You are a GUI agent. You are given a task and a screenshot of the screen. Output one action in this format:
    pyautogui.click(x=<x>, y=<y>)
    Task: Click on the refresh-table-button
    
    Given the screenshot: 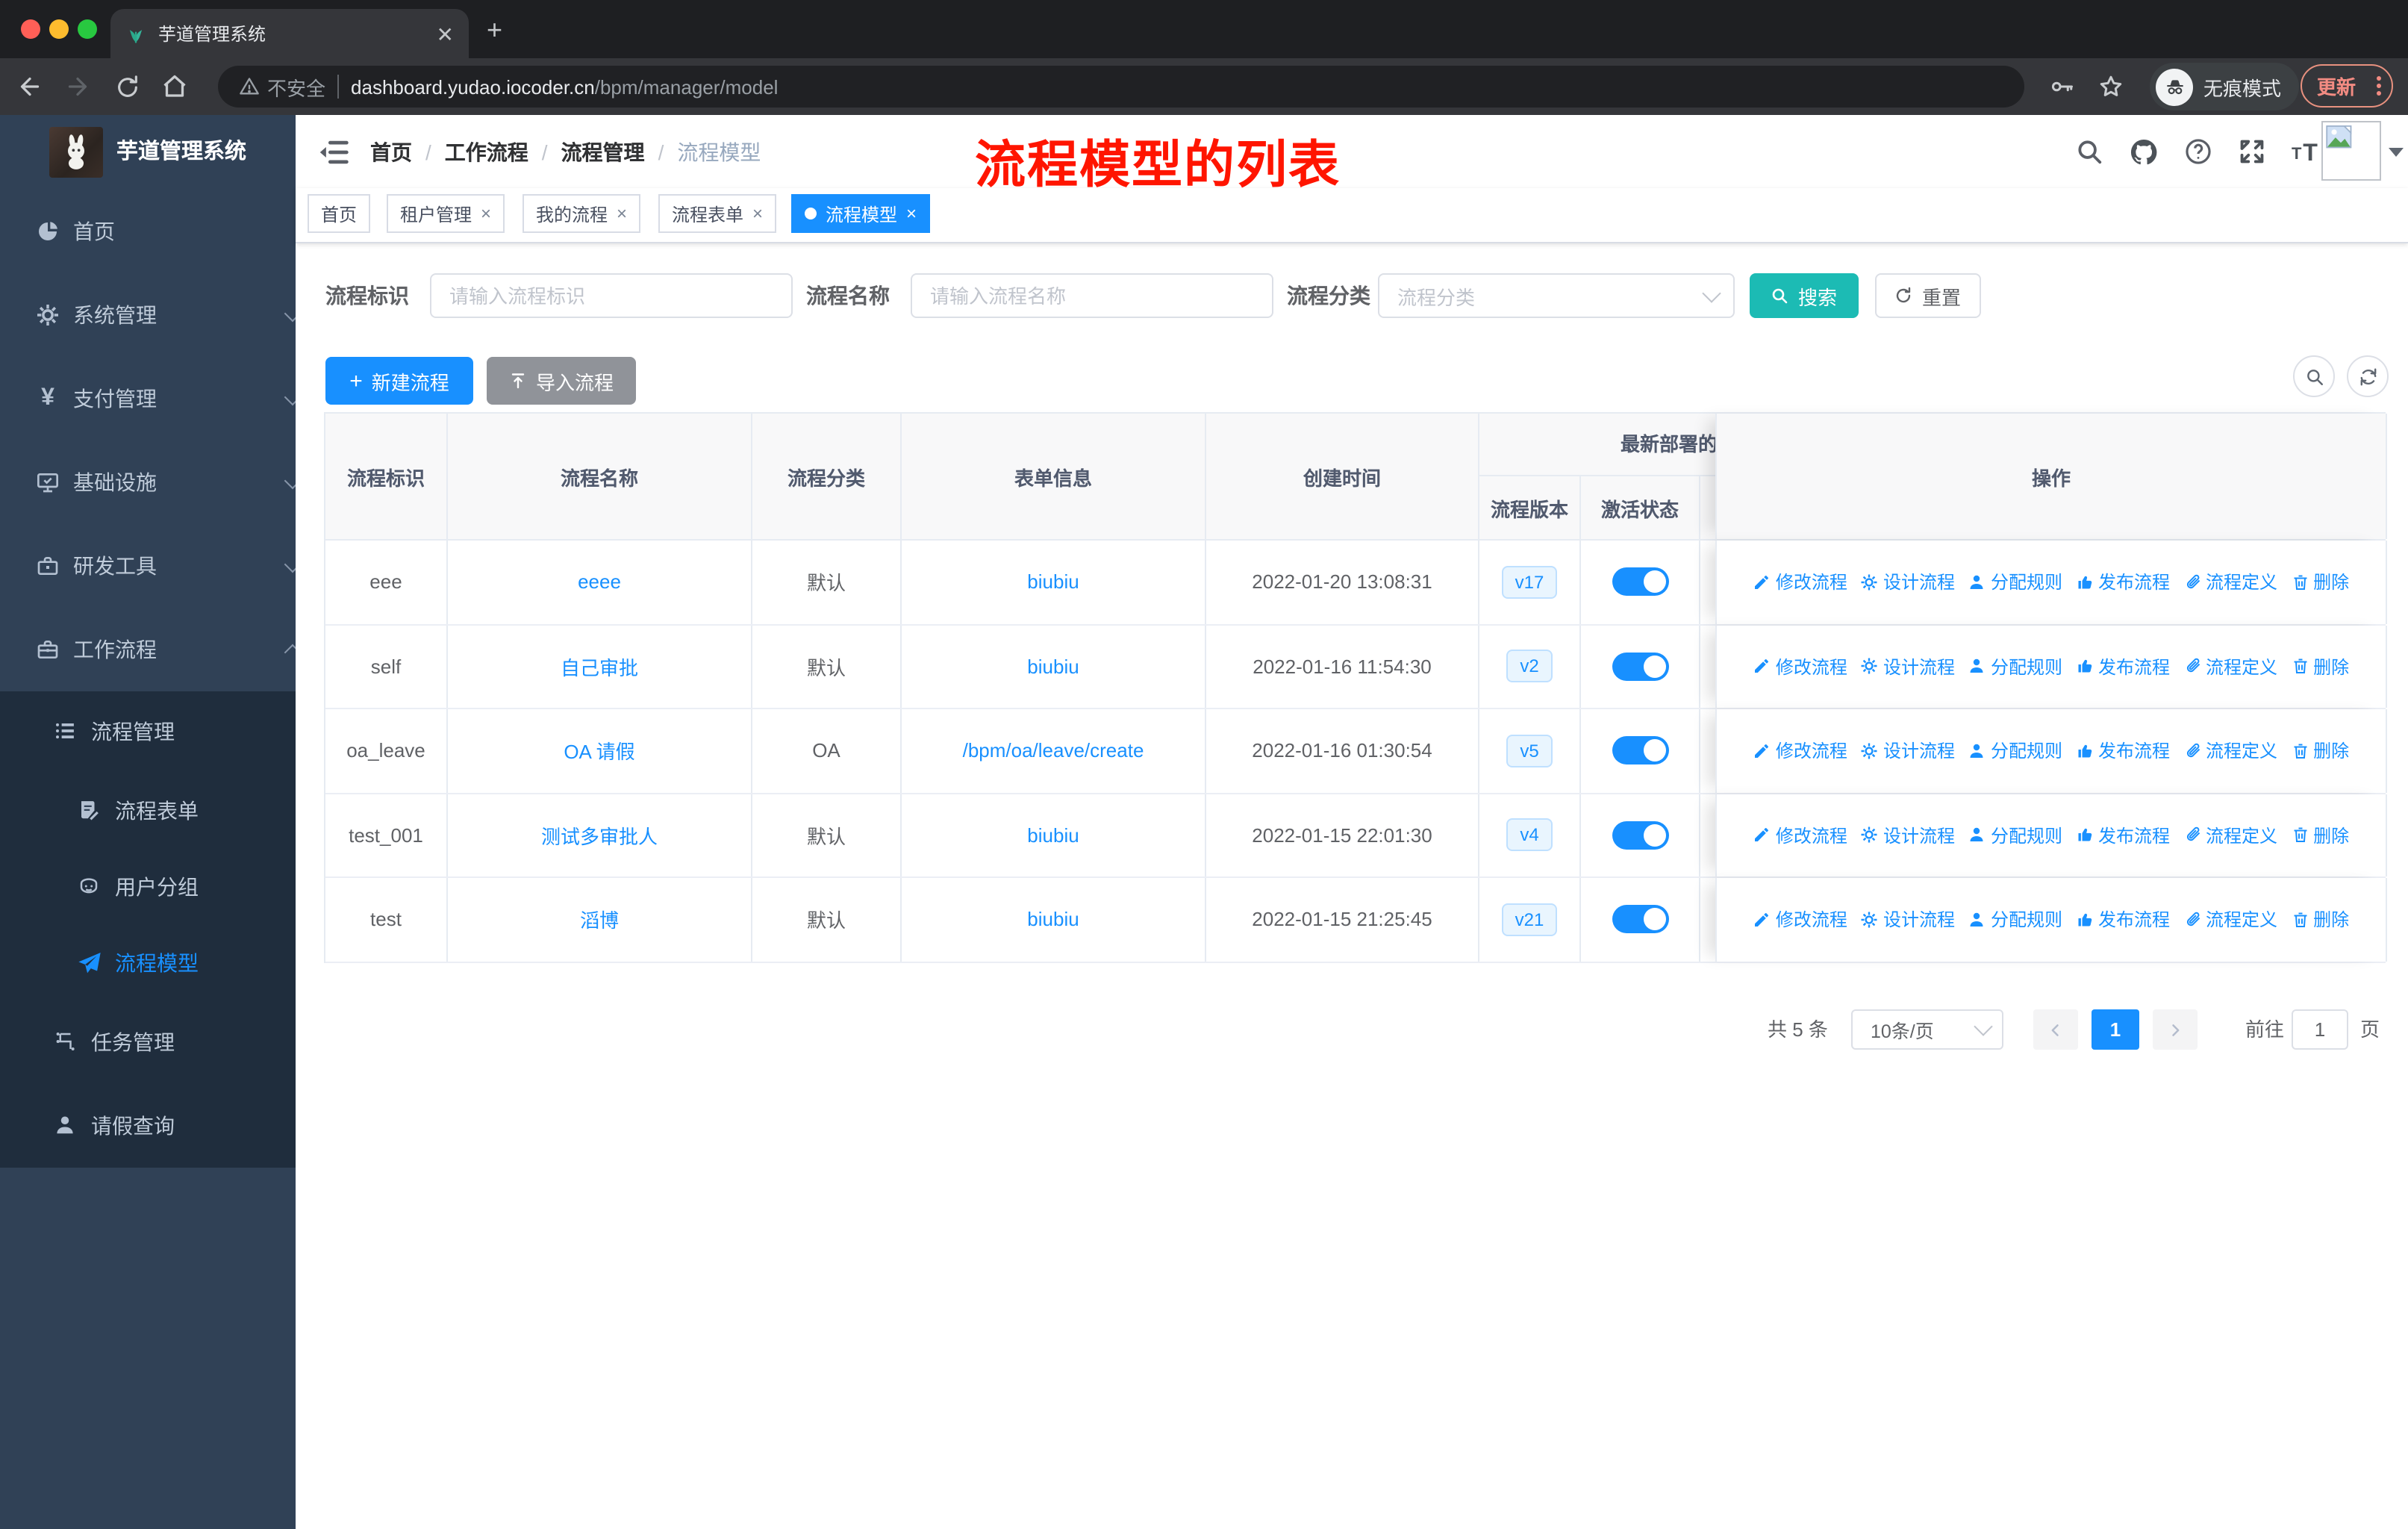 What is the action you would take?
    pyautogui.click(x=2368, y=376)
    